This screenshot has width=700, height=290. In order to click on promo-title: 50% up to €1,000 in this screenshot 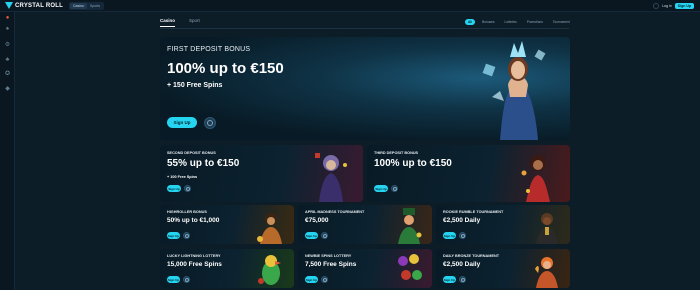, I will do `click(193, 220)`.